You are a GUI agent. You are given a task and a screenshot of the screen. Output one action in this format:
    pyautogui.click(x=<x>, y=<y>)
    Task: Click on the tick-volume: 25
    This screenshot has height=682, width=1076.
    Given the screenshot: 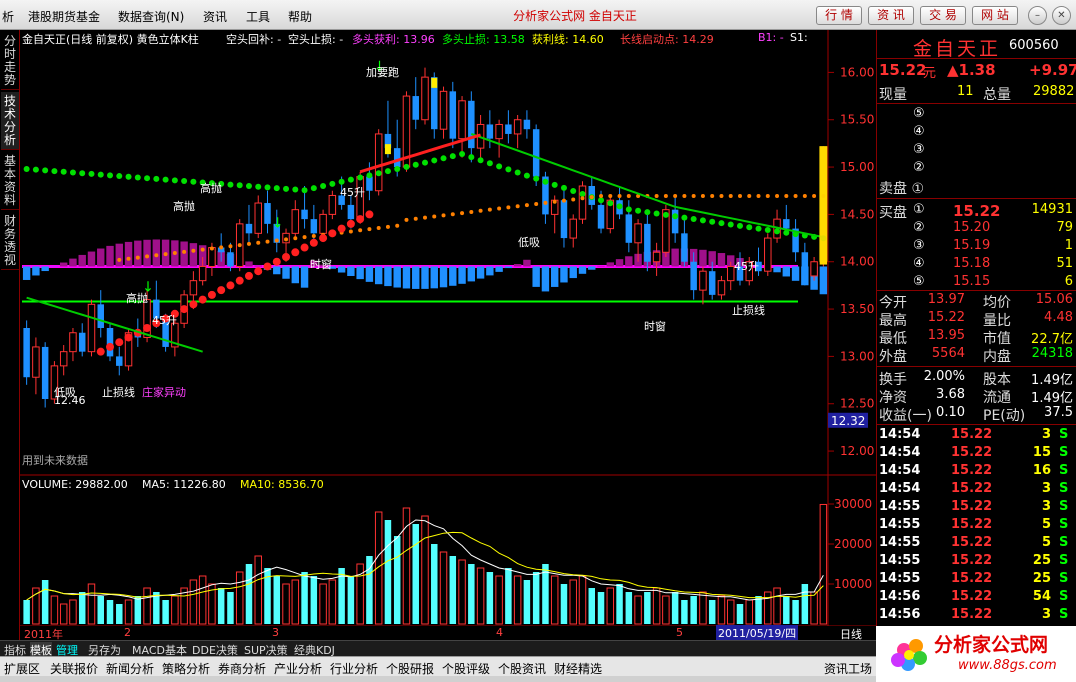 What is the action you would take?
    pyautogui.click(x=1041, y=578)
    